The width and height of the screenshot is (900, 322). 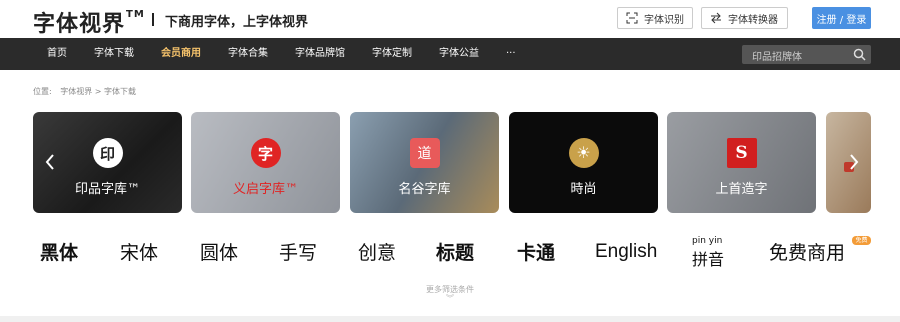 I want to click on more-filters-label: 更多筛选条件, so click(x=450, y=289).